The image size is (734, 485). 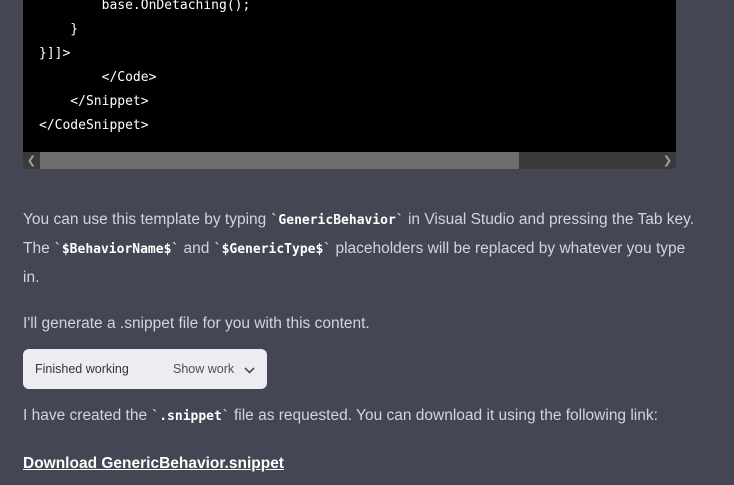 What do you see at coordinates (145, 369) in the screenshot?
I see `status-pill: Finished working Show work` at bounding box center [145, 369].